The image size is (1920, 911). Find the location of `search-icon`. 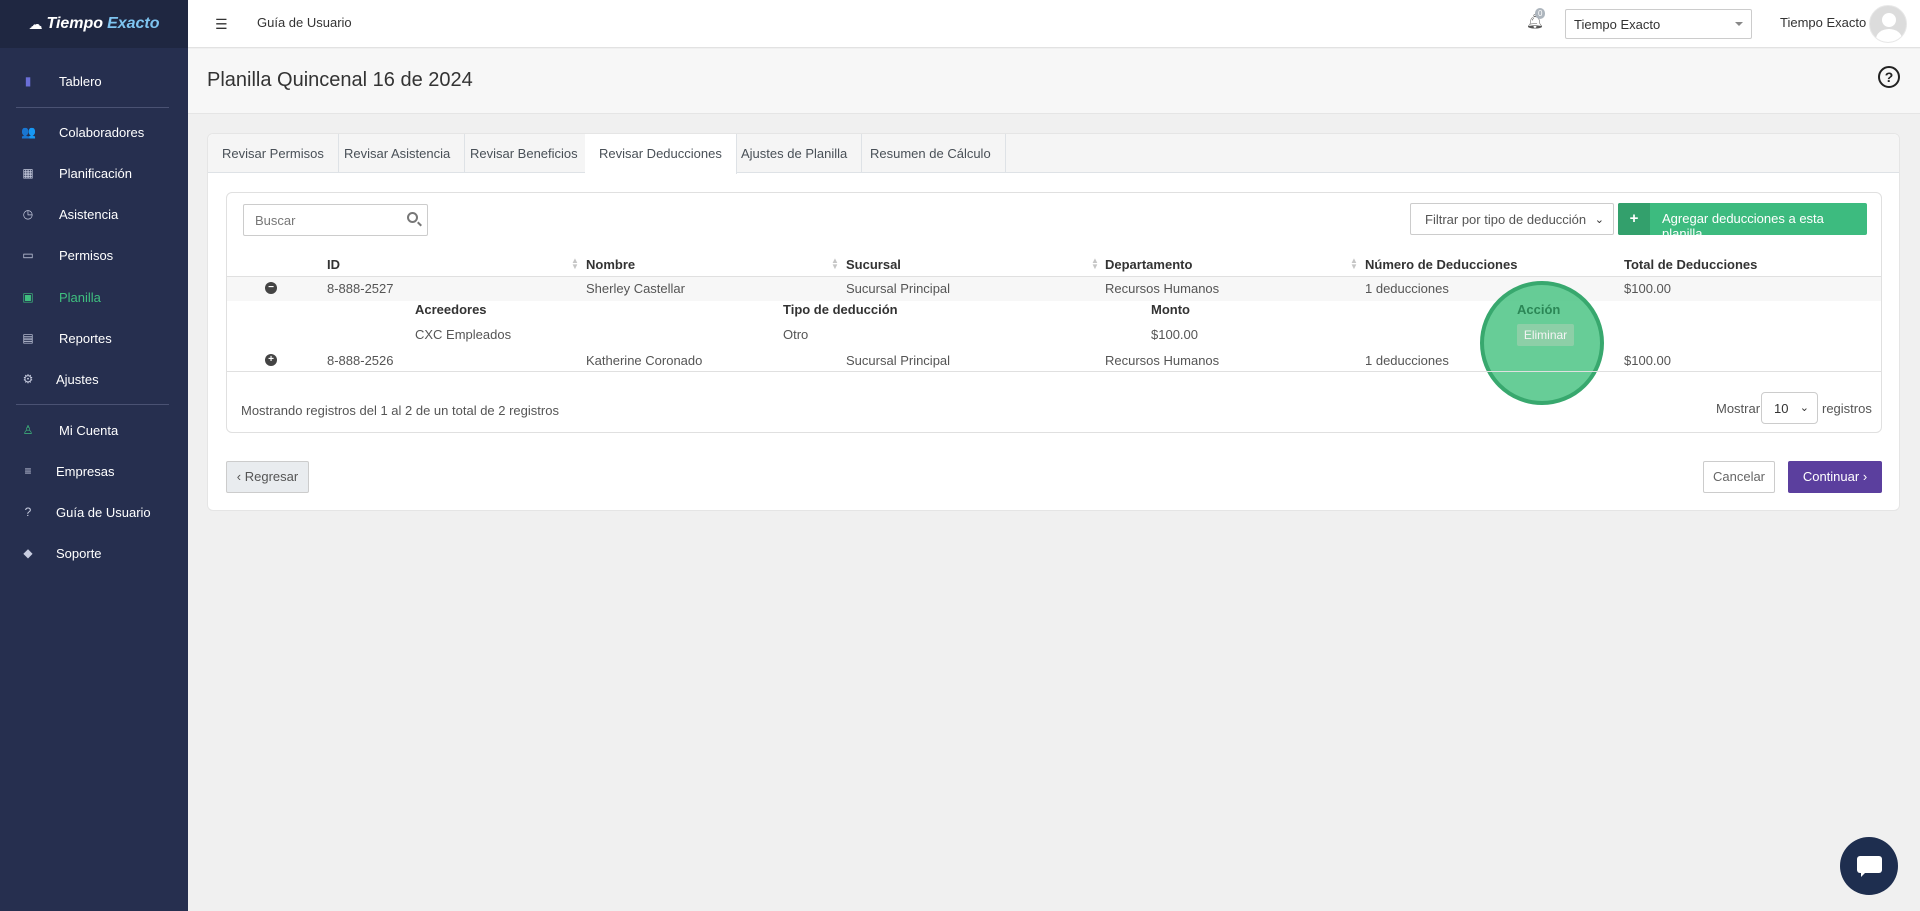

search-icon is located at coordinates (412, 217).